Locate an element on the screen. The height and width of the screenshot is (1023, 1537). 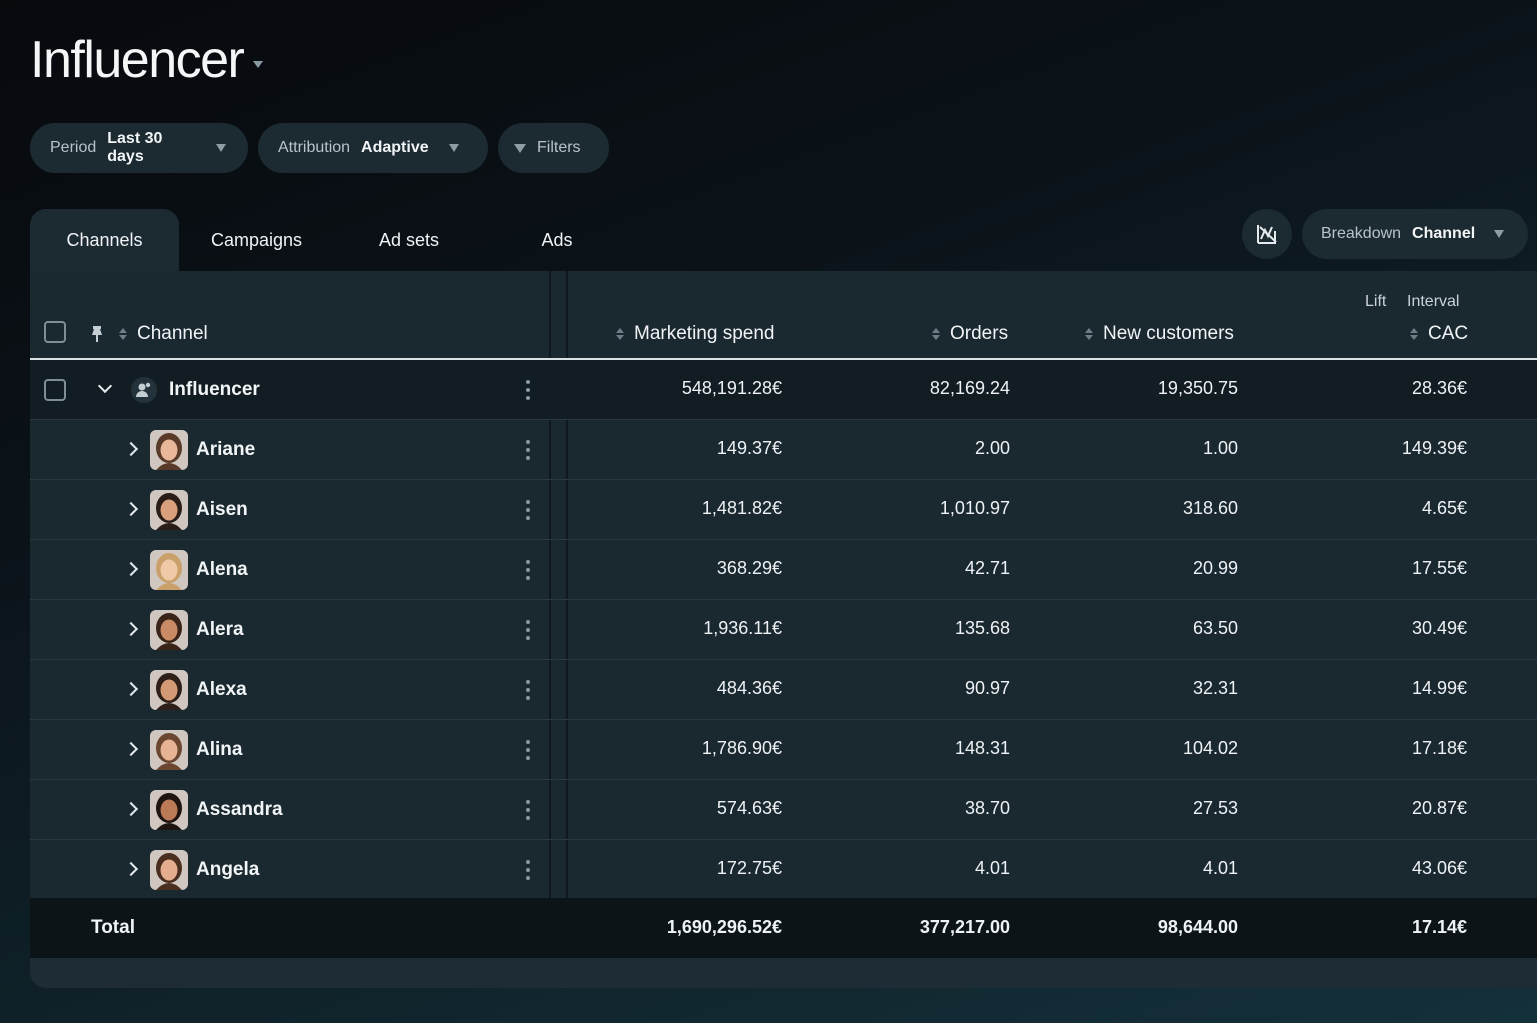
column-header-channel: Channel is located at coordinates (163, 334).